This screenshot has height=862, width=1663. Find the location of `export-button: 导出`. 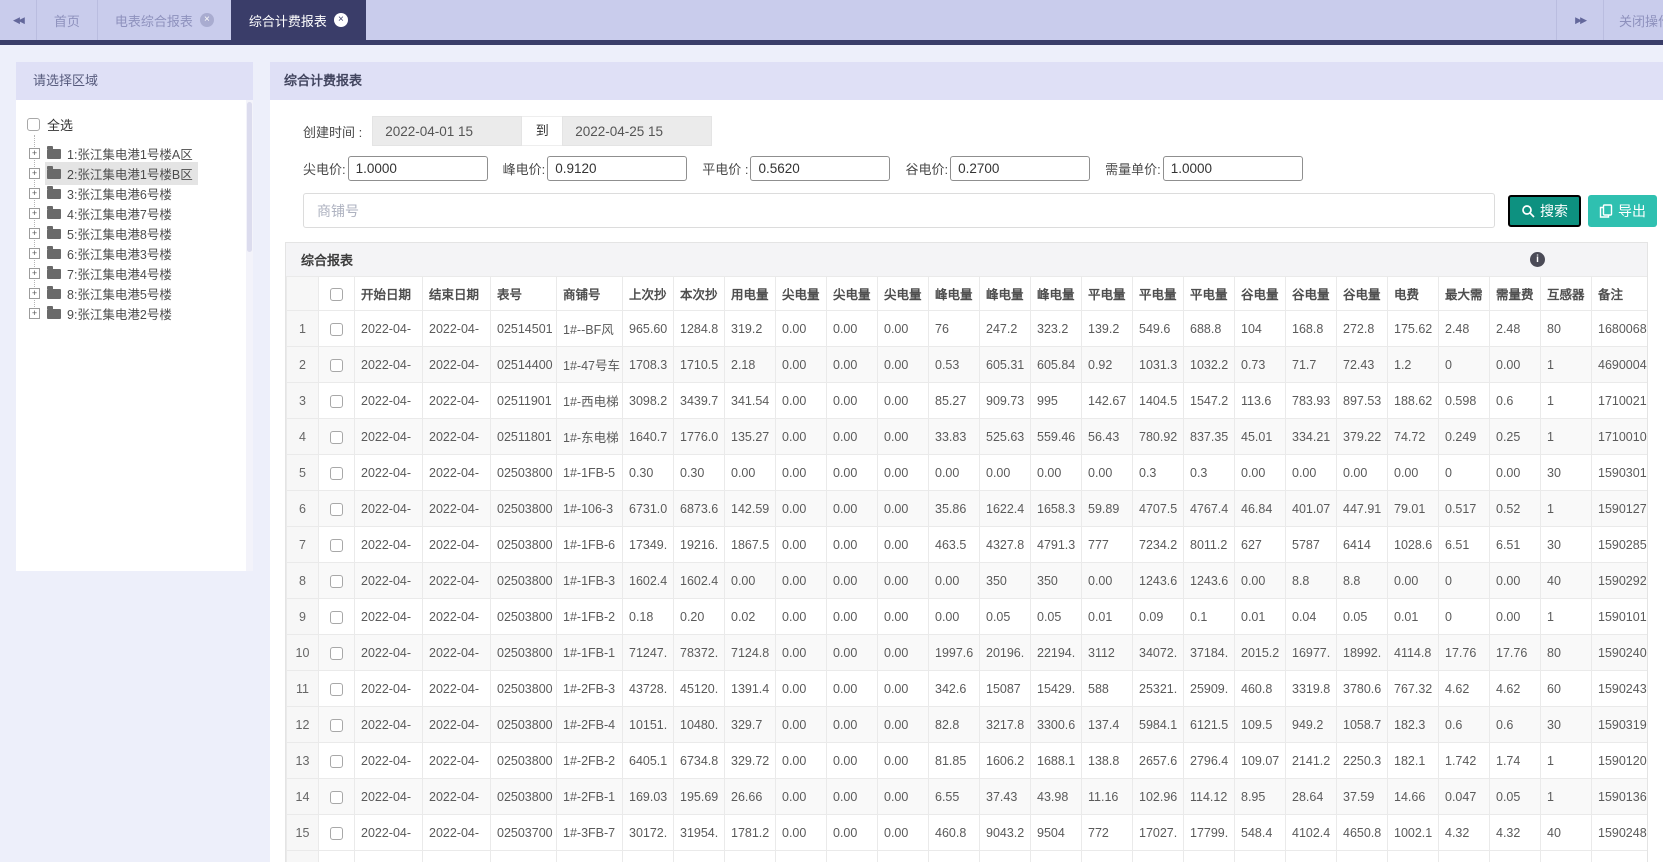

export-button: 导出 is located at coordinates (1622, 210).